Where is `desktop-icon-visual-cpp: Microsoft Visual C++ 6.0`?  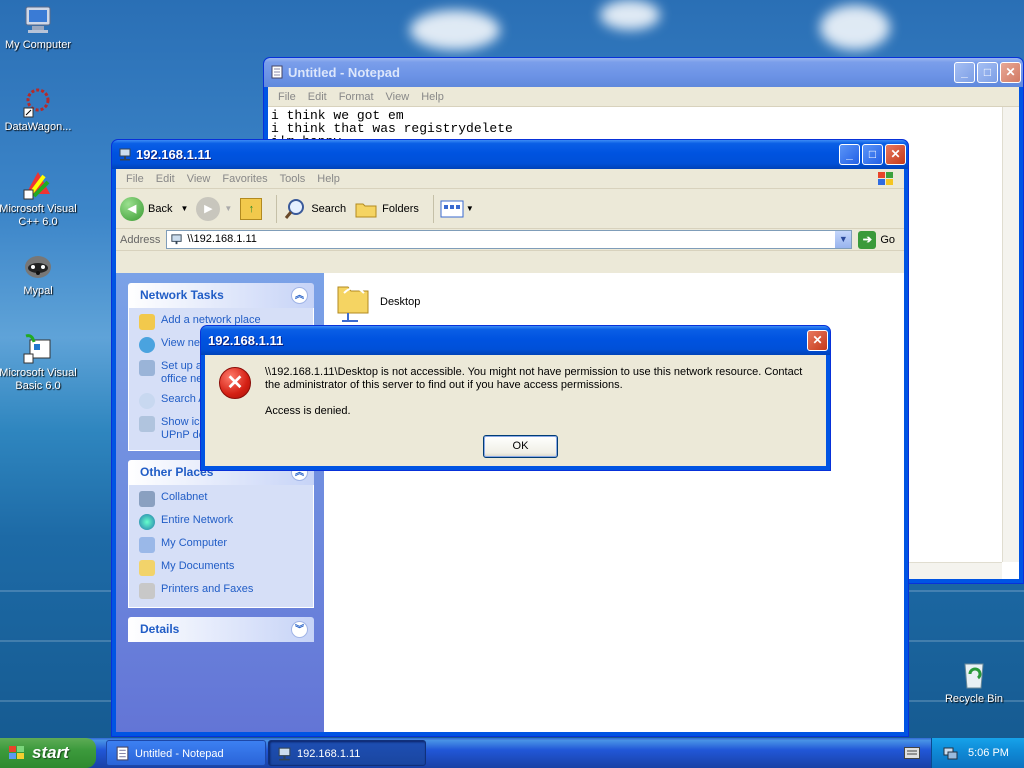
desktop-icon-visual-cpp: Microsoft Visual C++ 6.0 is located at coordinates (39, 198).